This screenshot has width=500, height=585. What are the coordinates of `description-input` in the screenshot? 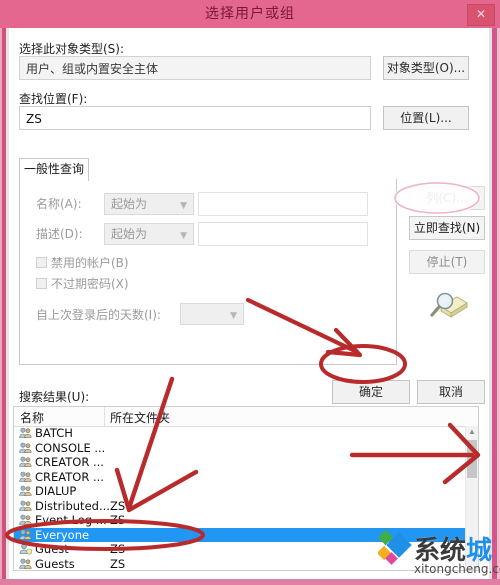 It's located at (283, 234).